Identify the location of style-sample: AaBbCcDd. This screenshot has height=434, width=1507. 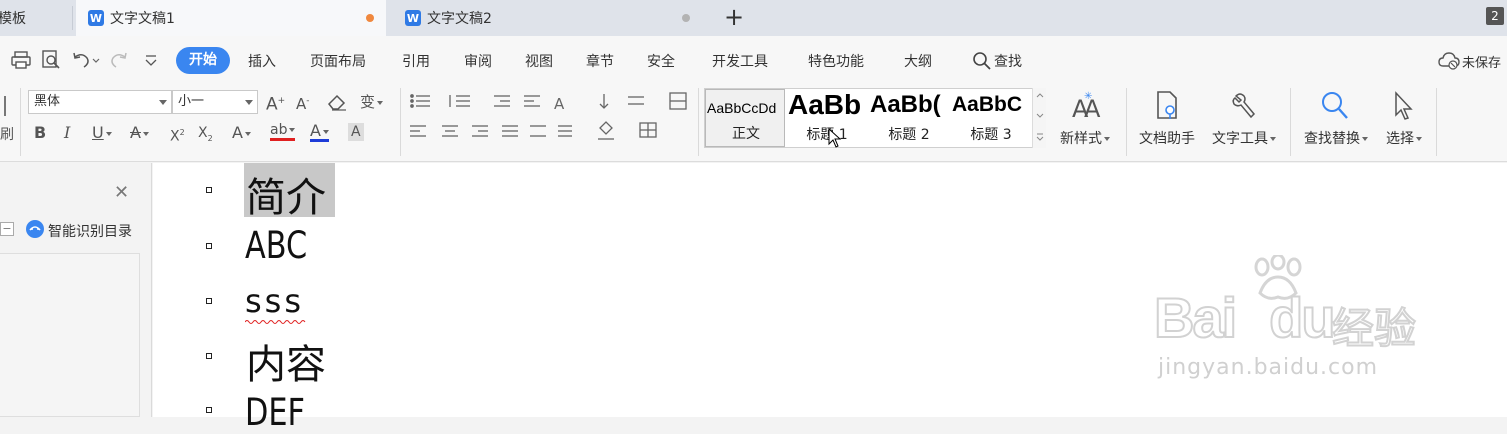
(742, 108).